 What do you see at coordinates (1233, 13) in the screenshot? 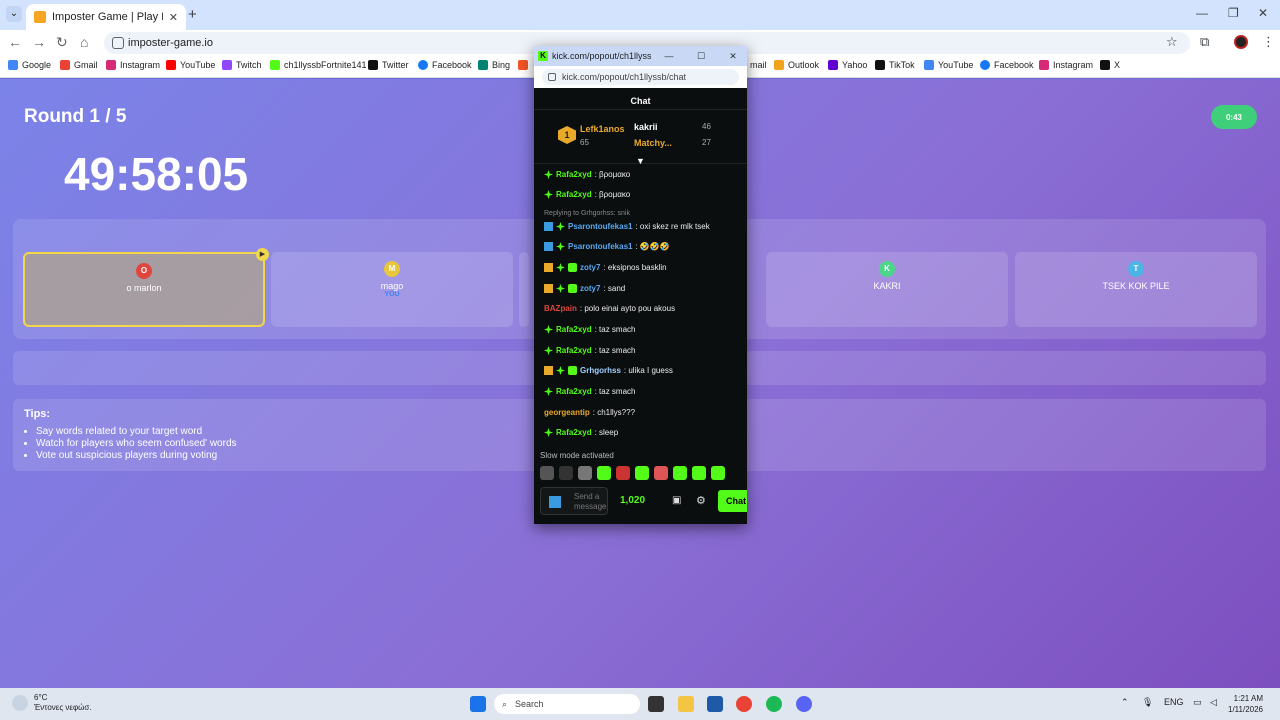
I see `maximize-icon: ❐` at bounding box center [1233, 13].